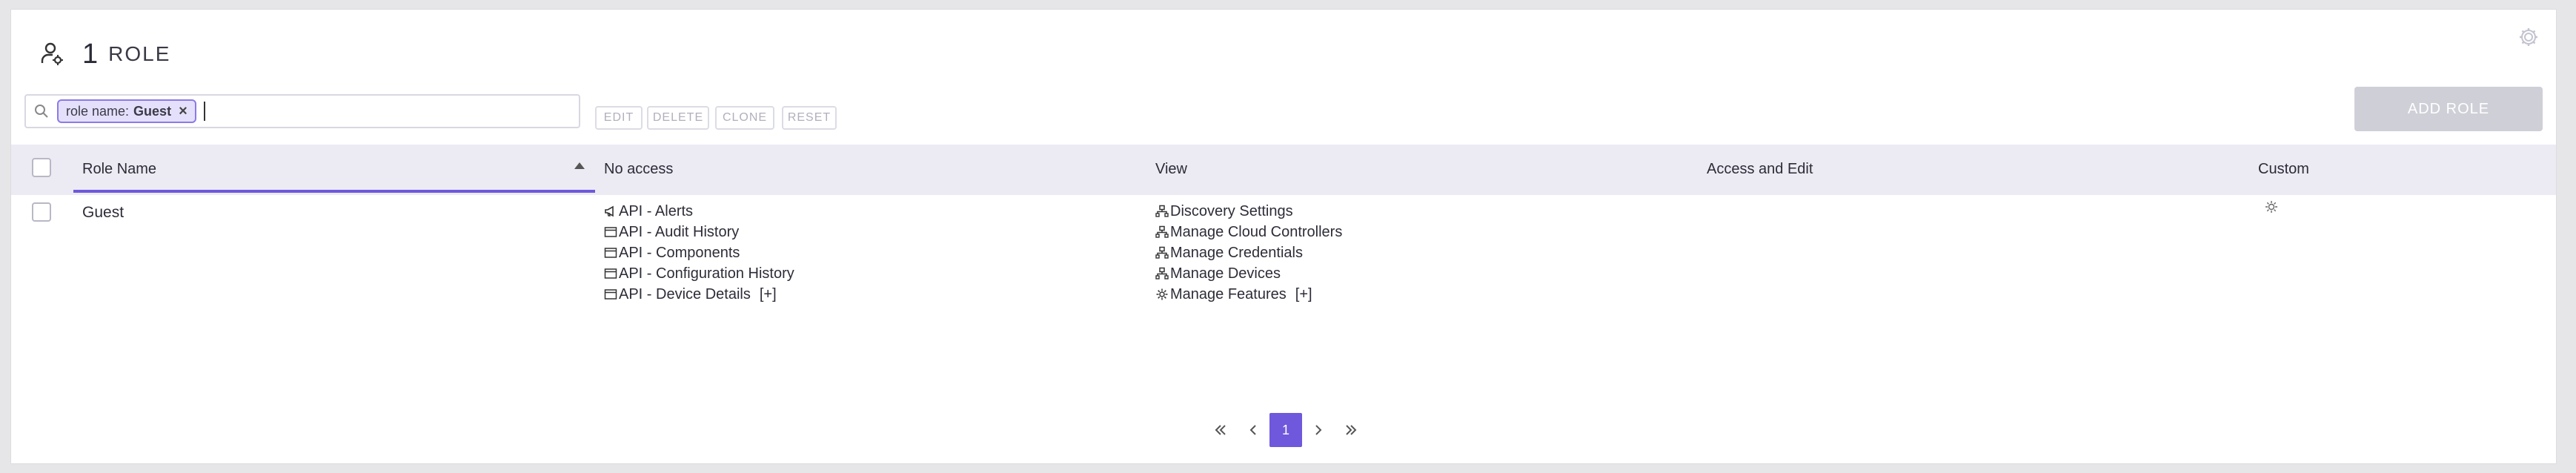 This screenshot has height=473, width=2576. Describe the element at coordinates (1231, 211) in the screenshot. I see `permission-label: Discovery Settings` at that location.